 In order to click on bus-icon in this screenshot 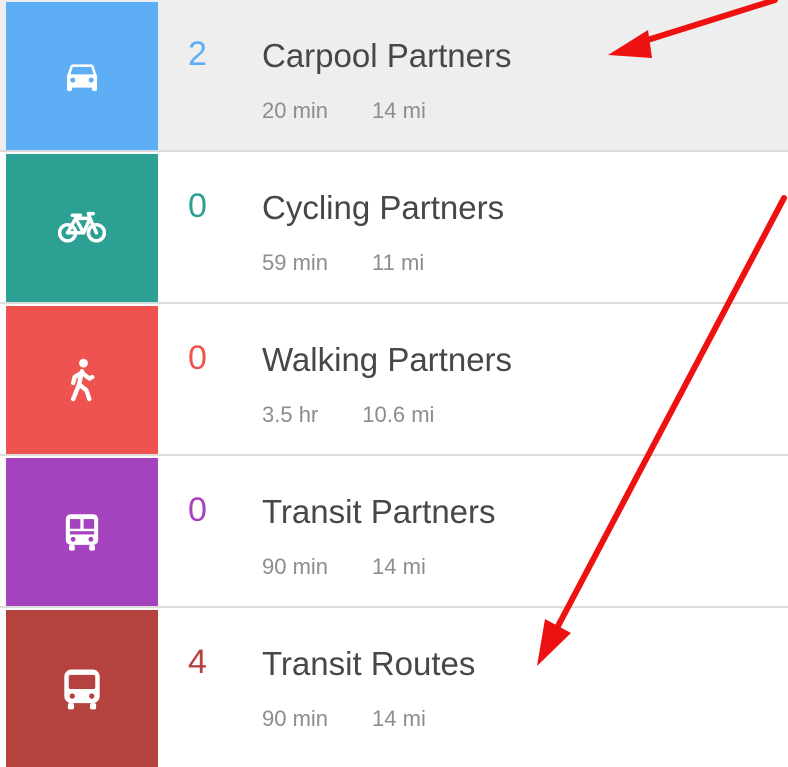, I will do `click(82, 689)`.